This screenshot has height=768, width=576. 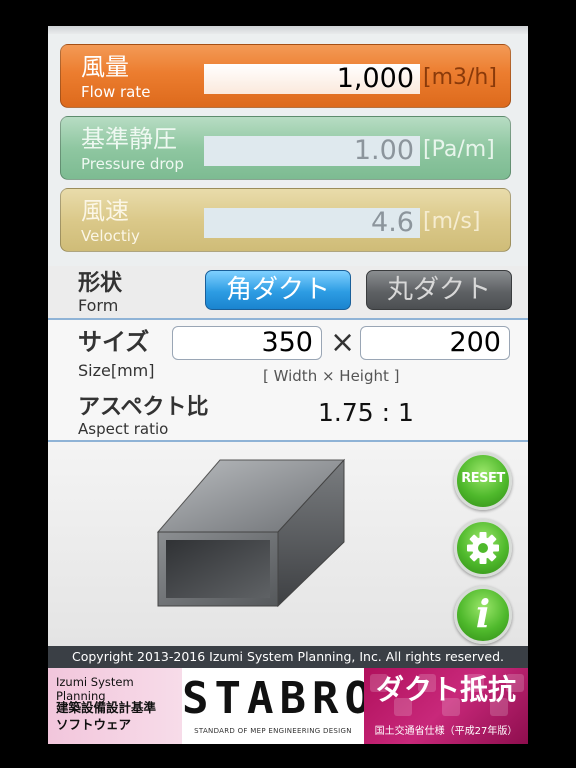 What do you see at coordinates (278, 290) in the screenshot?
I see `rect-duct-button: 角ダクト` at bounding box center [278, 290].